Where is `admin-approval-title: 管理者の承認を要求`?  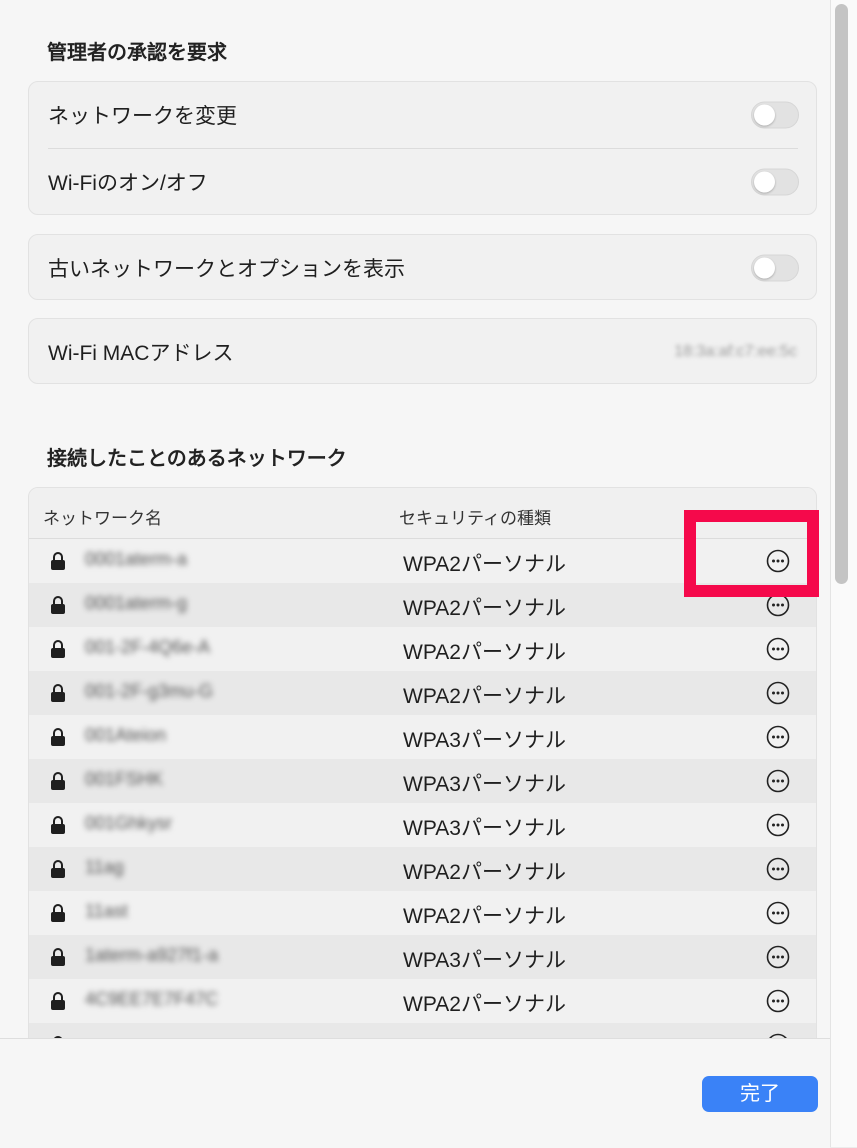 admin-approval-title: 管理者の承認を要求 is located at coordinates (137, 53).